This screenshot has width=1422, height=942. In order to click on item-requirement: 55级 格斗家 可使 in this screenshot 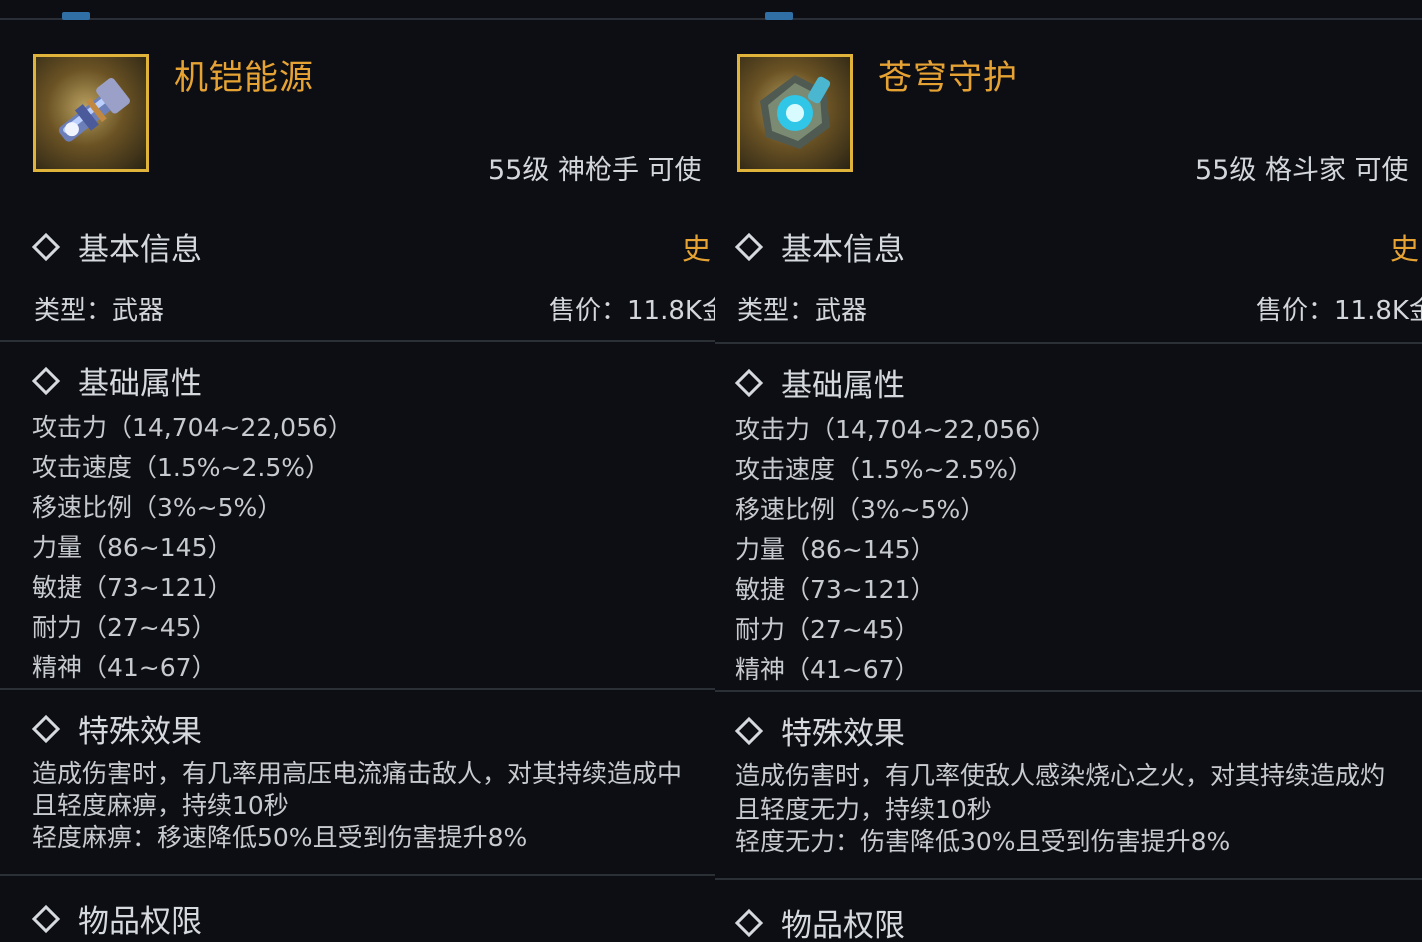, I will do `click(1302, 170)`.